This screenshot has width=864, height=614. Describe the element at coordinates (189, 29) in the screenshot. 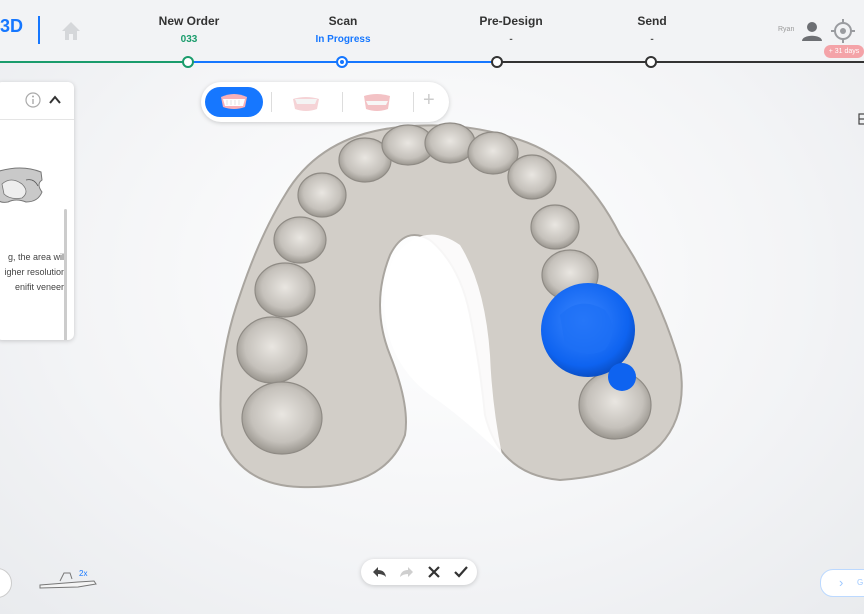

I see `step-new-order: New Order 033` at that location.